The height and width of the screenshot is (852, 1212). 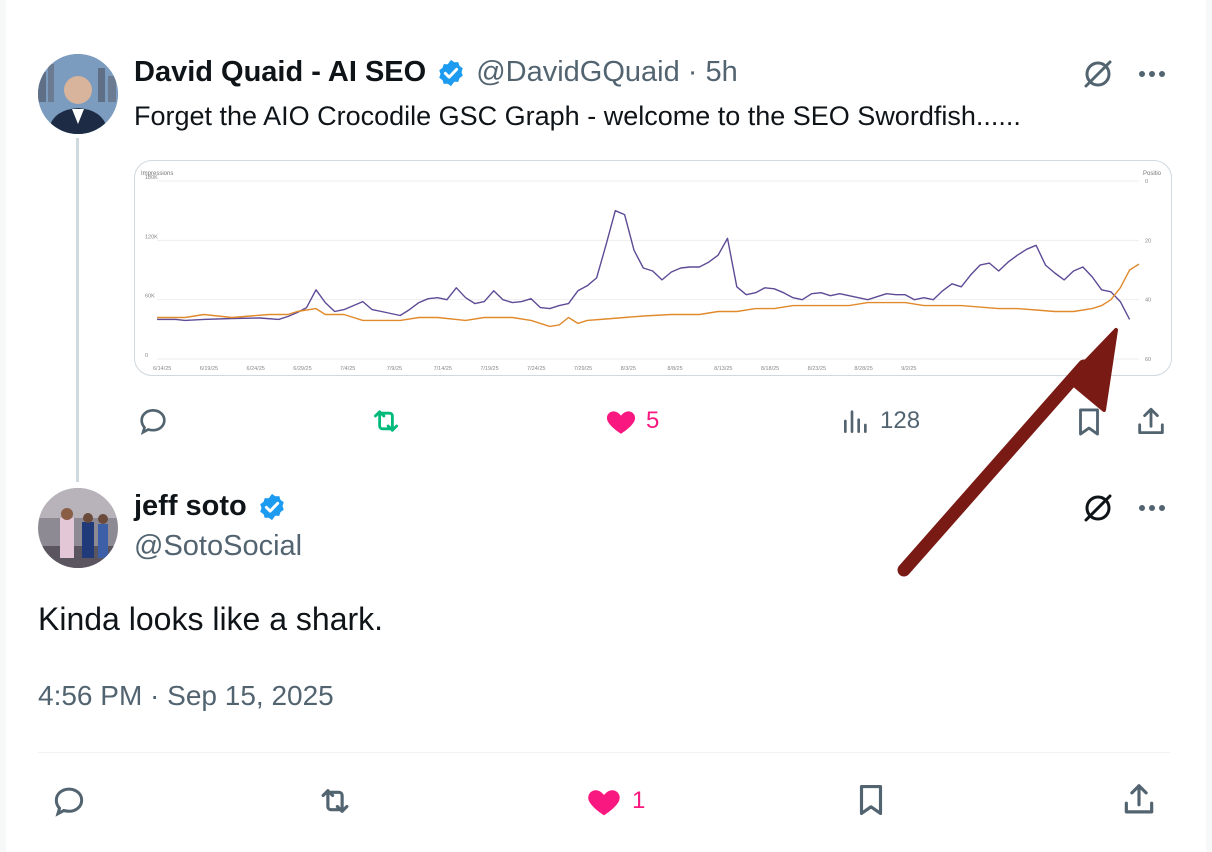 I want to click on like-count: 5, so click(x=653, y=420).